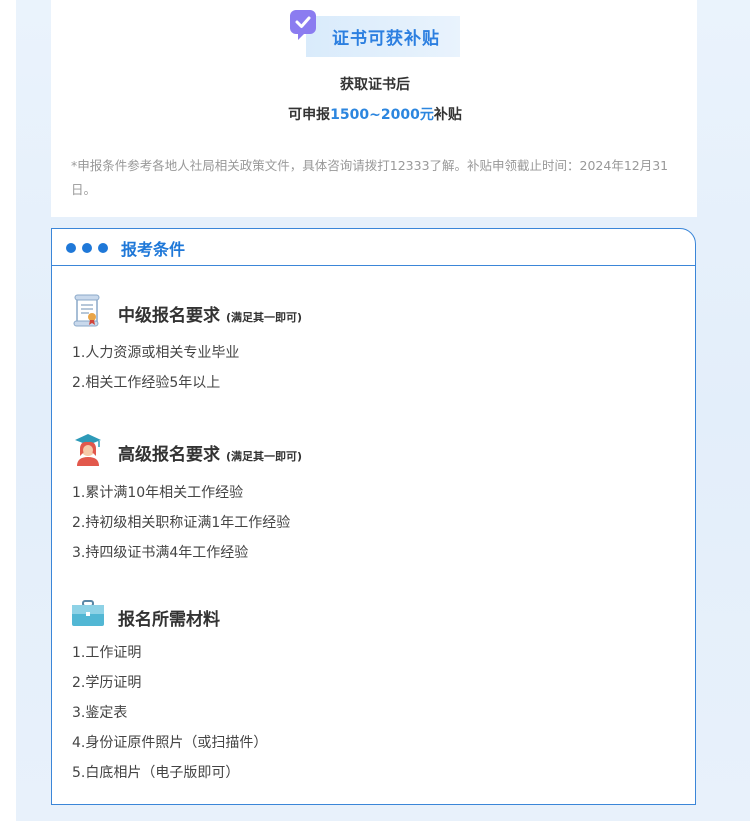 The height and width of the screenshot is (821, 750). I want to click on section-title-advanced: 高级报名要求 (满足其一即可), so click(210, 452).